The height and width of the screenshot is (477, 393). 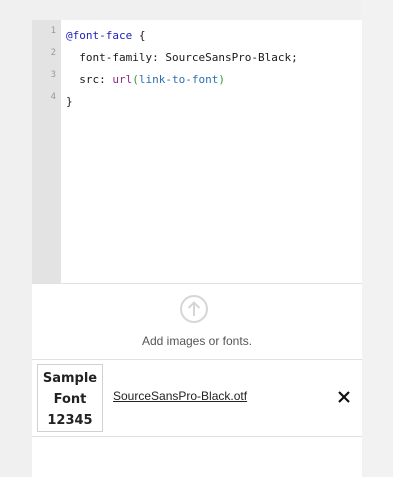 I want to click on code-text: }, so click(x=69, y=101).